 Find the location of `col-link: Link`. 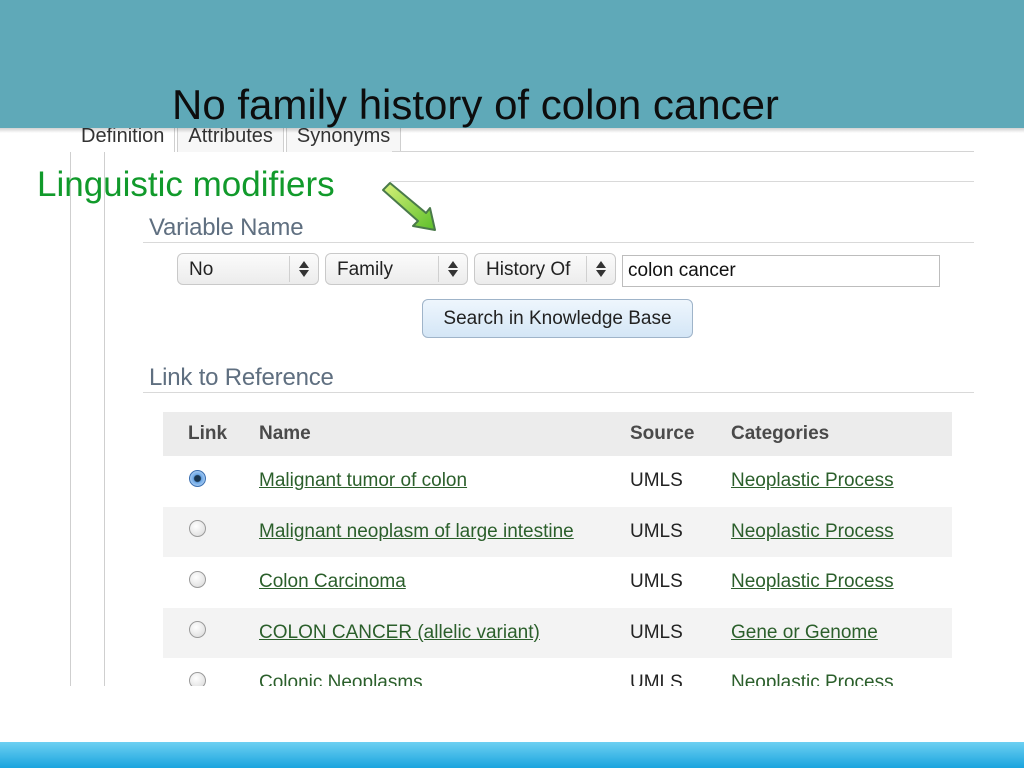

col-link: Link is located at coordinates (208, 433).